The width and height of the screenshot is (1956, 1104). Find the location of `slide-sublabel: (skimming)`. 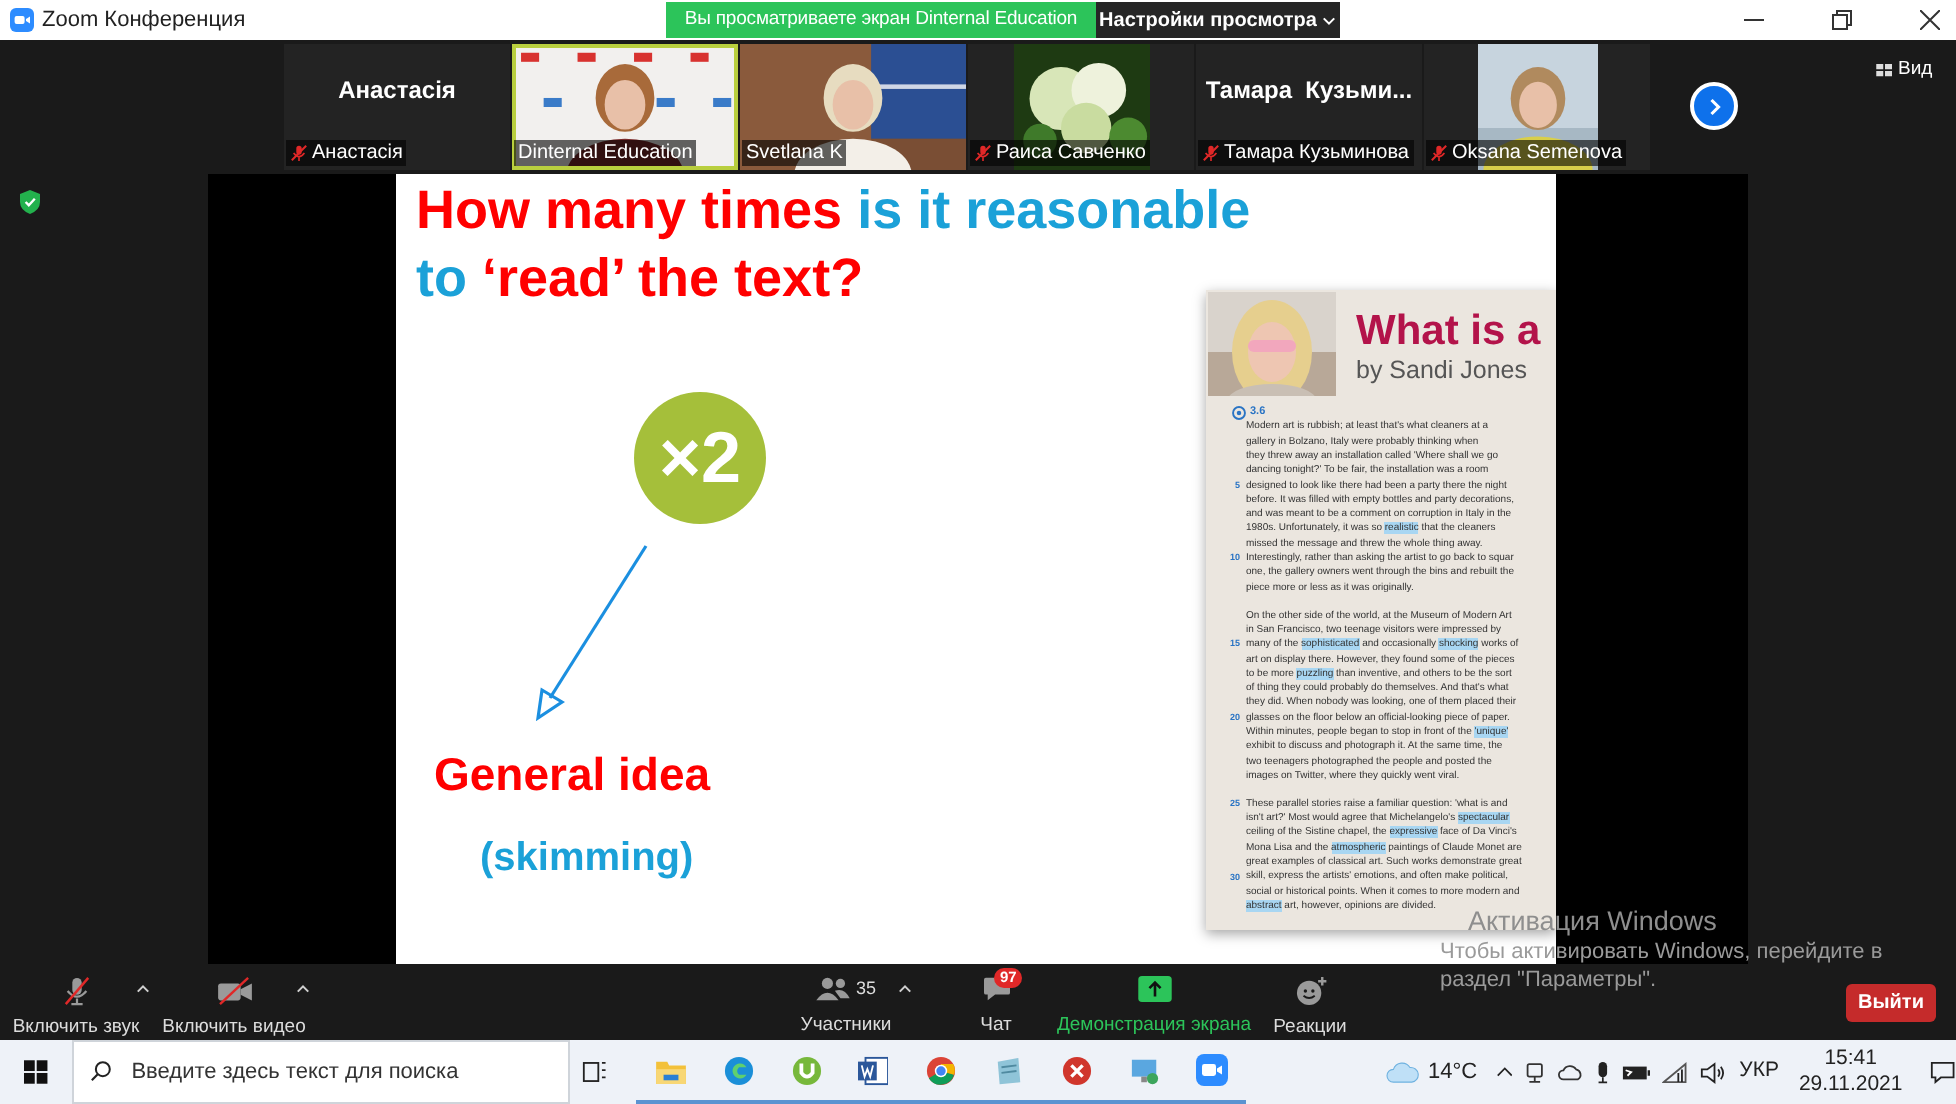

slide-sublabel: (skimming) is located at coordinates (587, 858).